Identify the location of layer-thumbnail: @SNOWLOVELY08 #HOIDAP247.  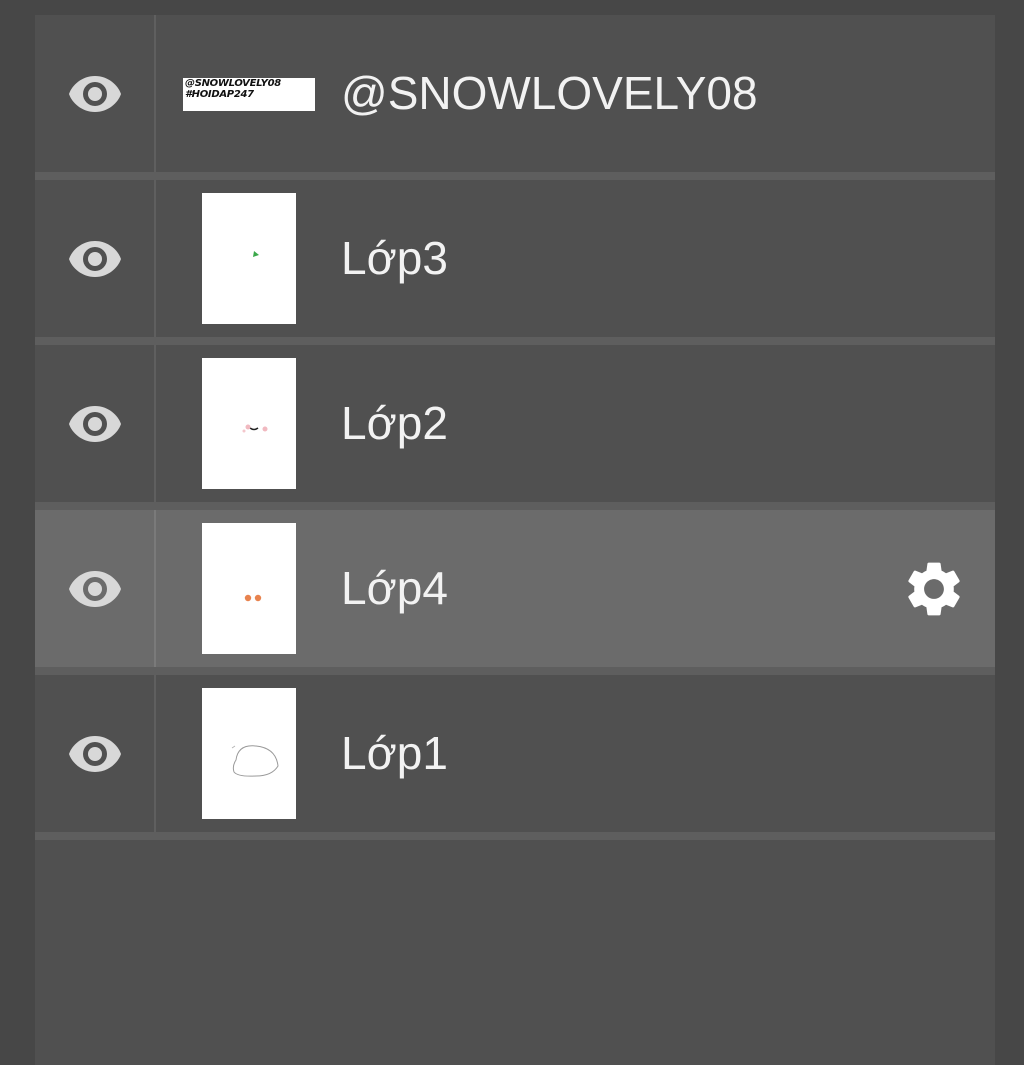
(249, 94).